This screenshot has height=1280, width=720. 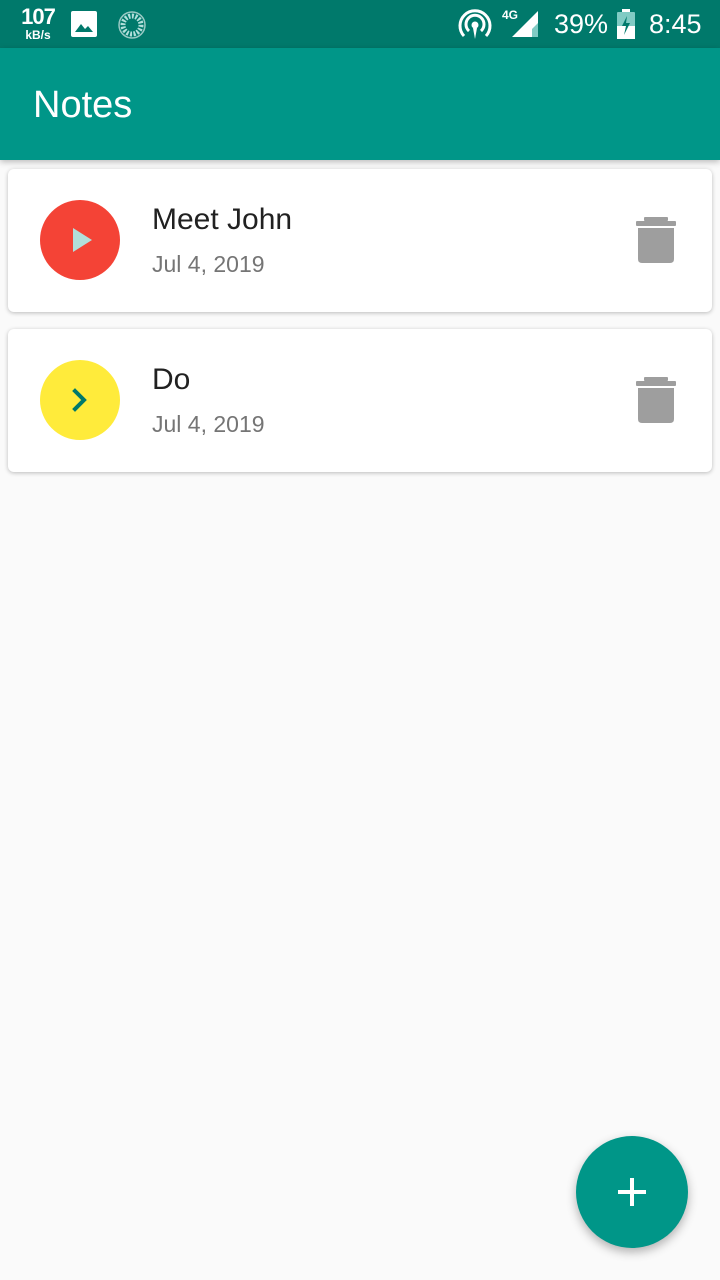 I want to click on note-title: Do, so click(x=171, y=379).